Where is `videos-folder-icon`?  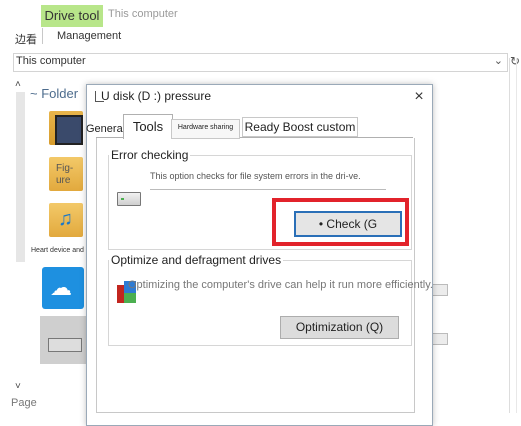 videos-folder-icon is located at coordinates (66, 128).